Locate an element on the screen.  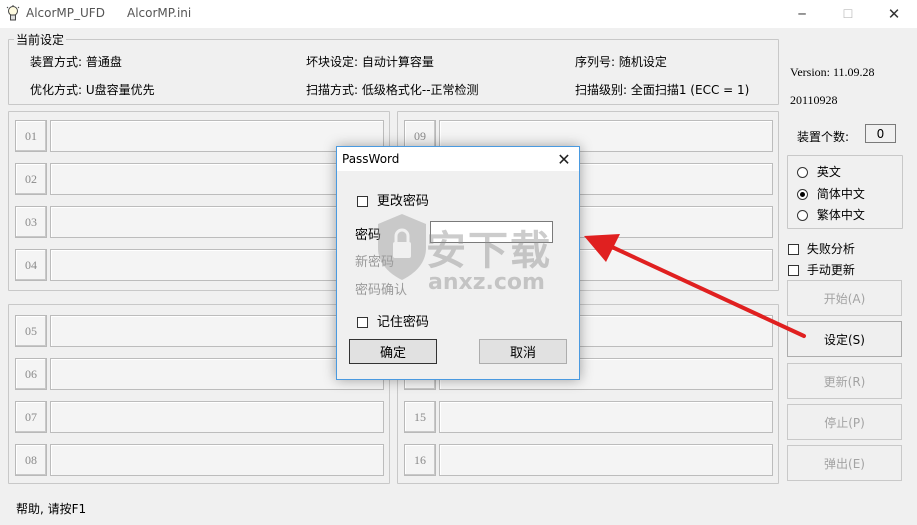
annotation-arrow is located at coordinates (695, 286).